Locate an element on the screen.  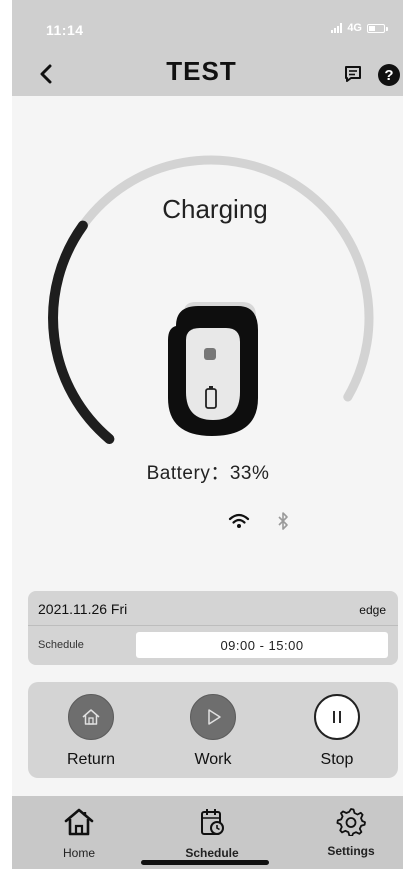
return-button: Return is located at coordinates (91, 731).